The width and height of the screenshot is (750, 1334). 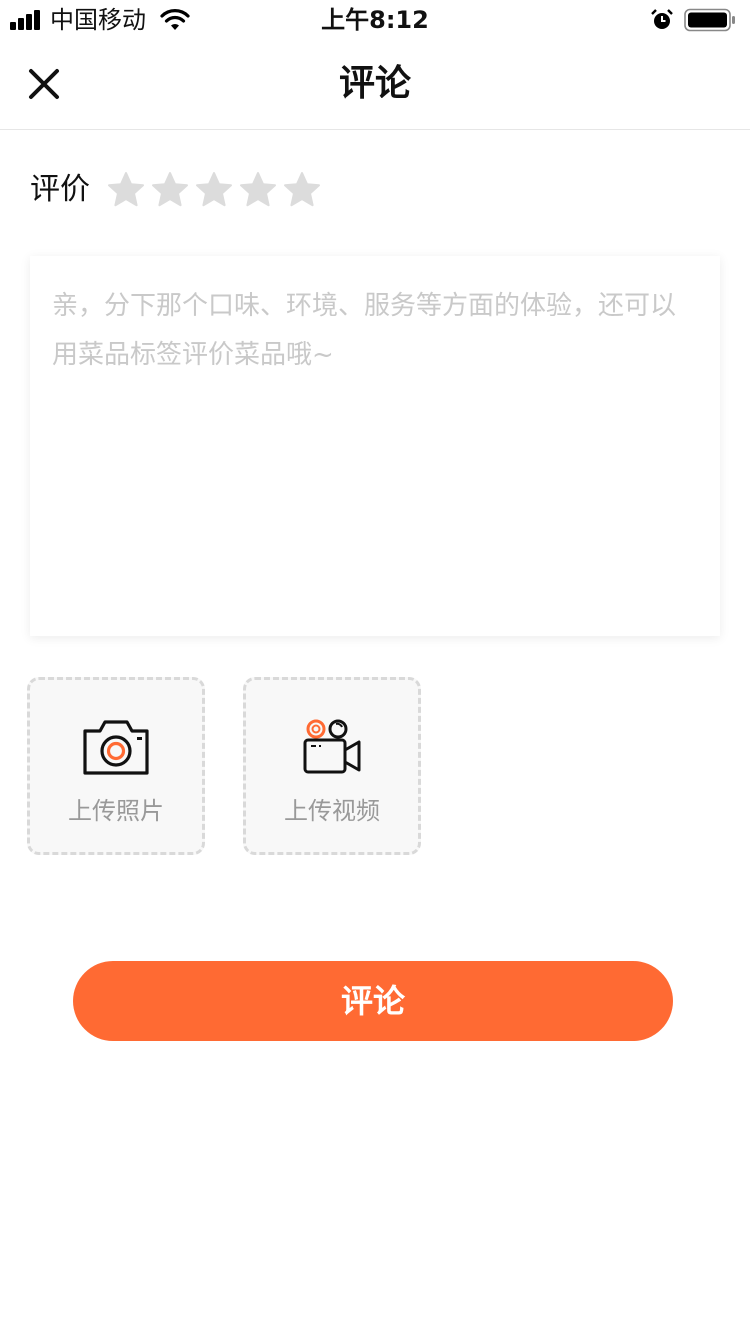 What do you see at coordinates (662, 19) in the screenshot?
I see `alarm-icon` at bounding box center [662, 19].